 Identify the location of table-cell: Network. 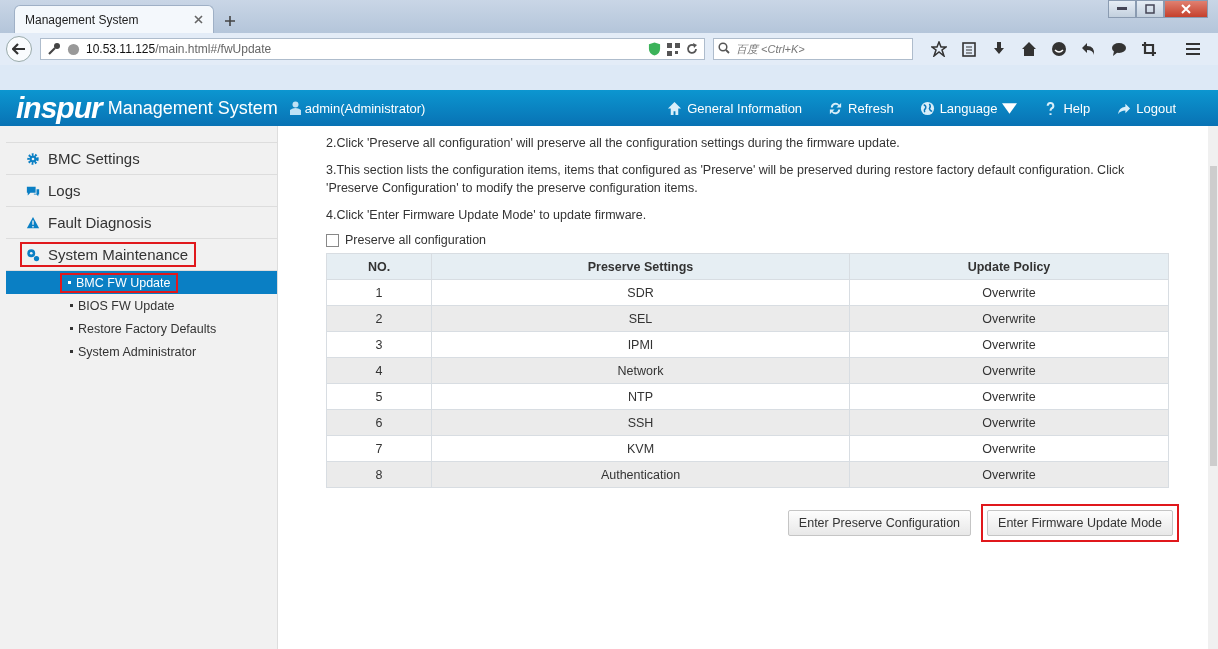
(640, 370).